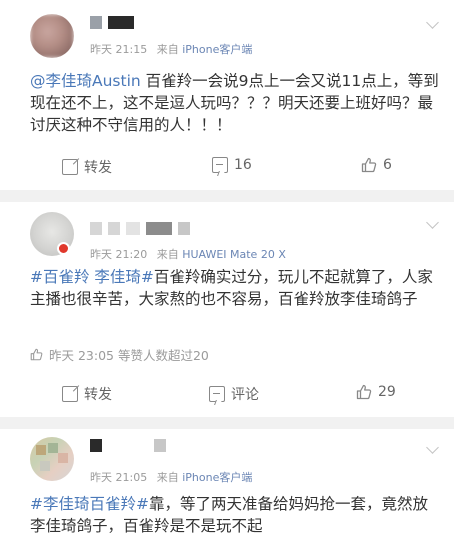  I want to click on like-button: 6, so click(376, 165).